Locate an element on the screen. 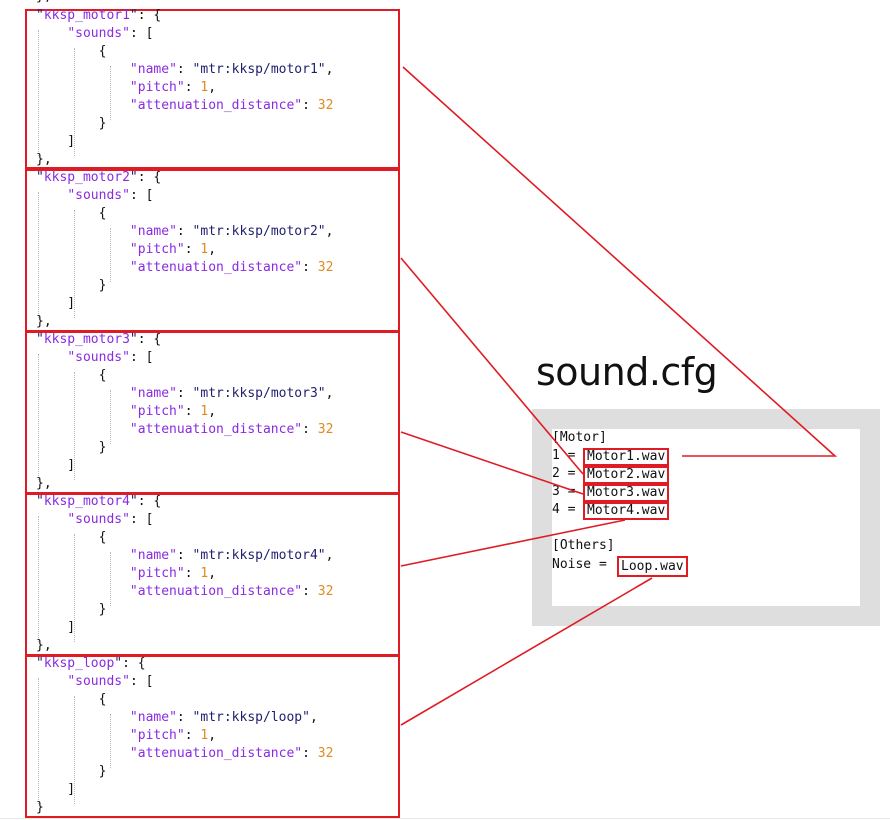 This screenshot has height=820, width=890. connector-motor4 is located at coordinates (513, 543).